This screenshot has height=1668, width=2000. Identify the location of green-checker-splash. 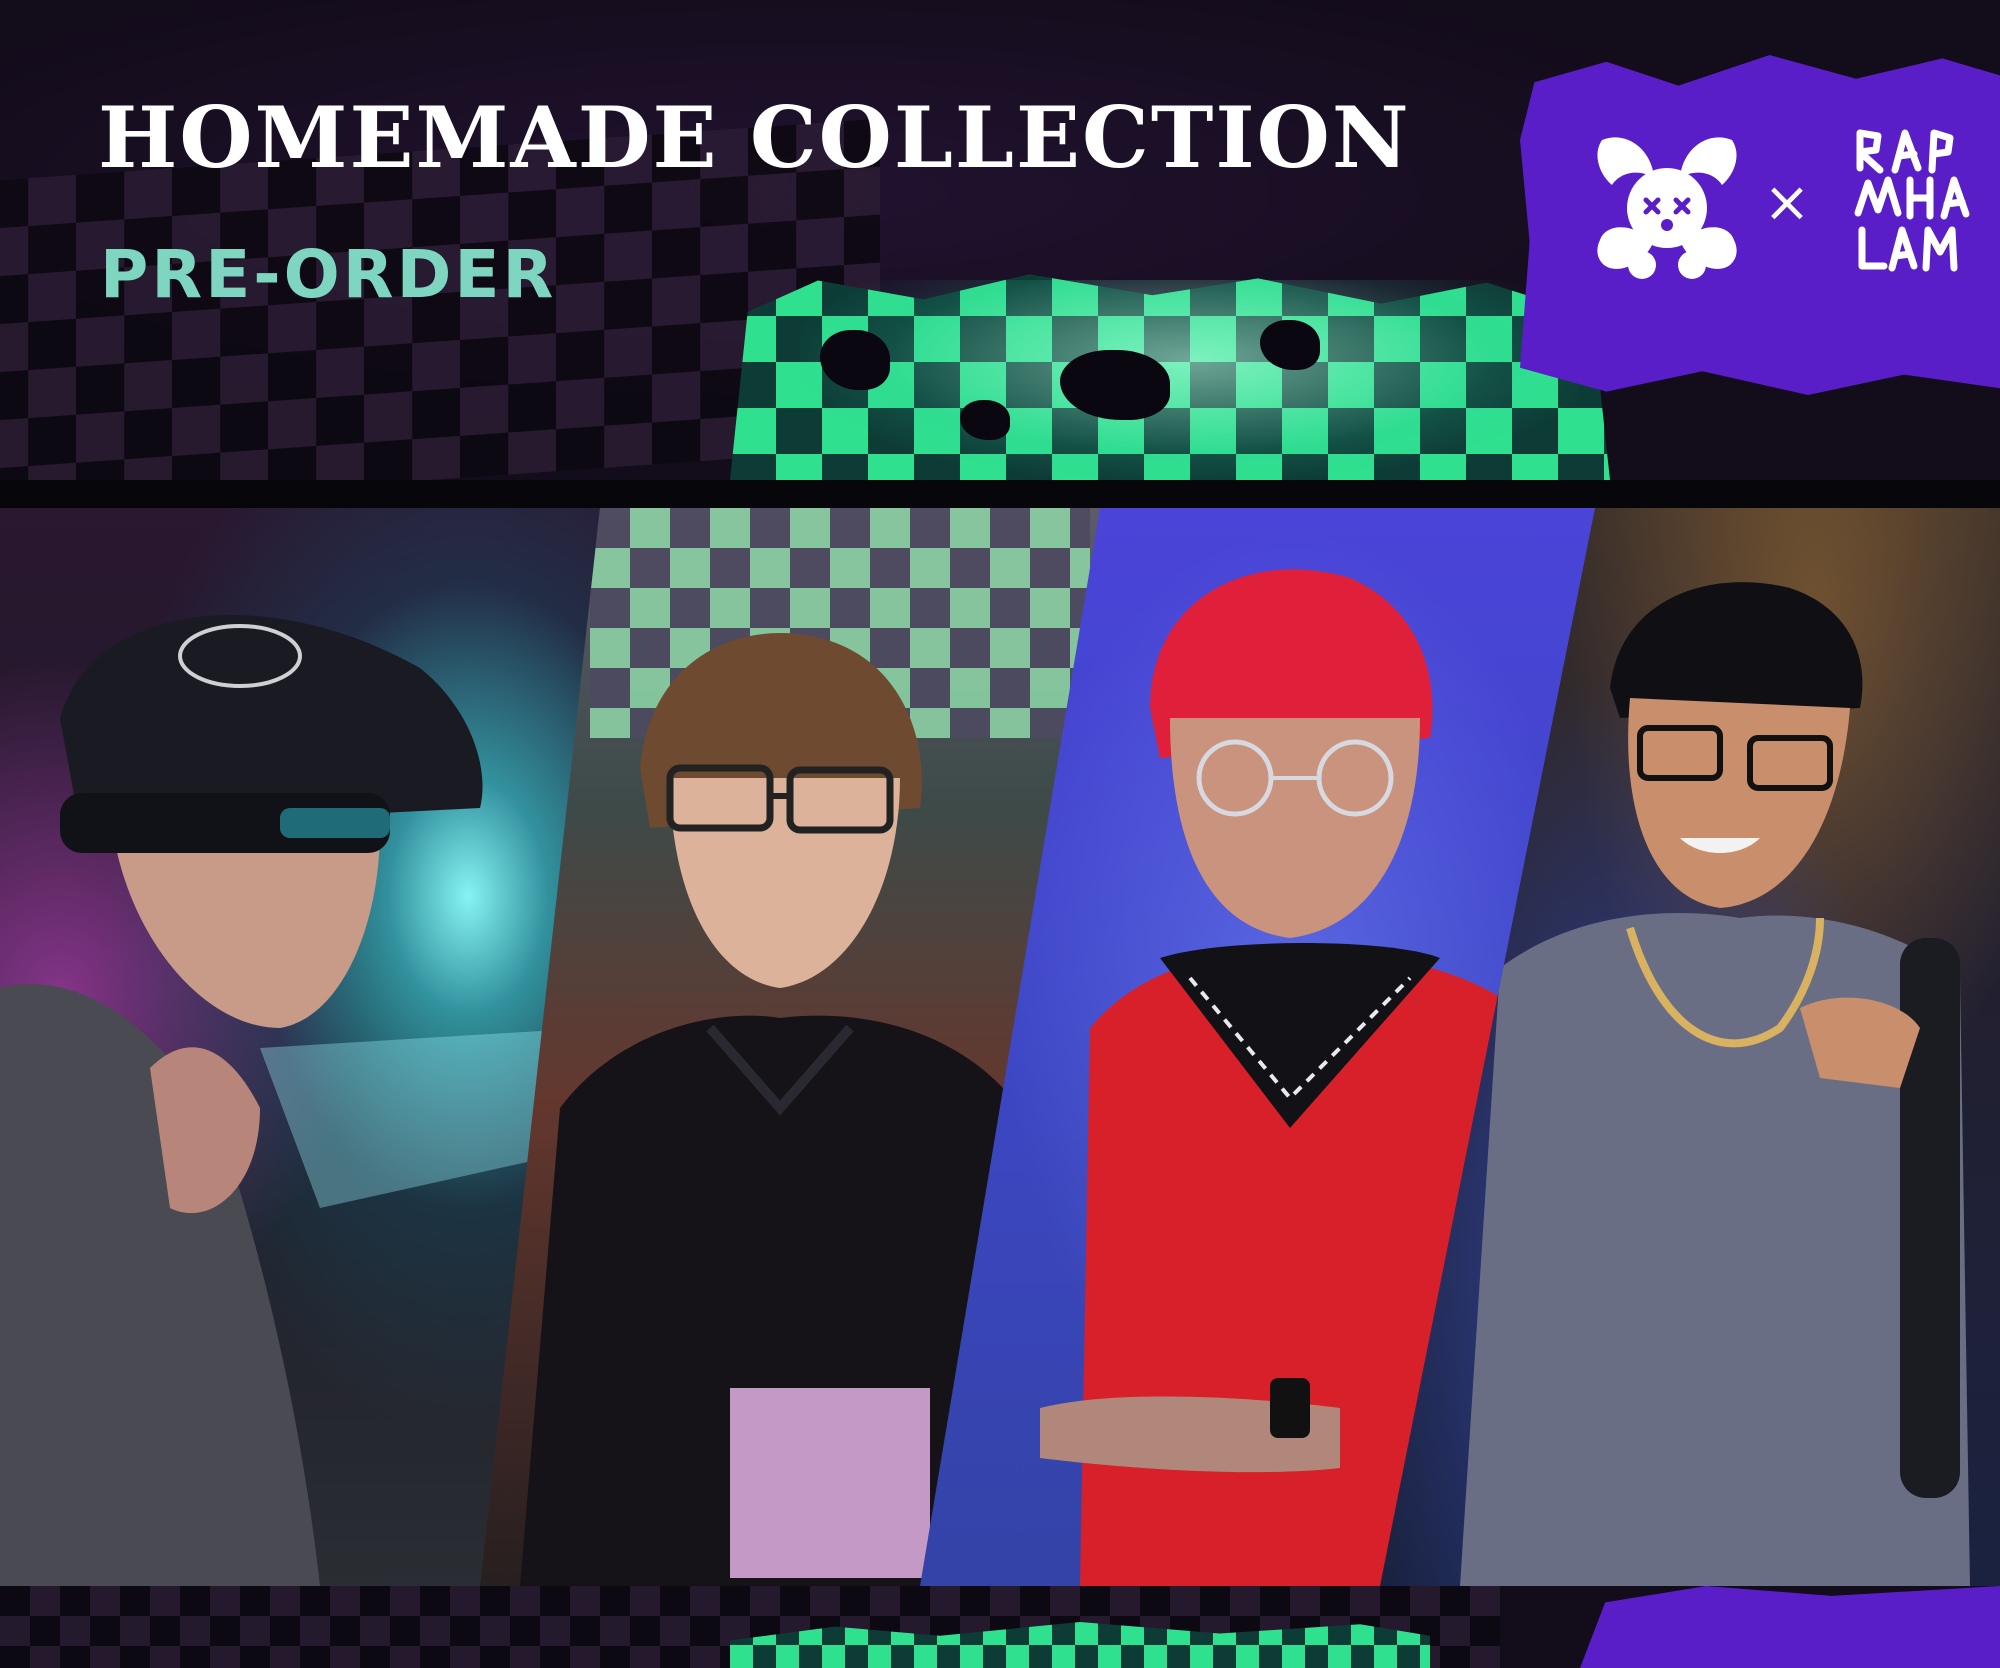
(1080, 1645).